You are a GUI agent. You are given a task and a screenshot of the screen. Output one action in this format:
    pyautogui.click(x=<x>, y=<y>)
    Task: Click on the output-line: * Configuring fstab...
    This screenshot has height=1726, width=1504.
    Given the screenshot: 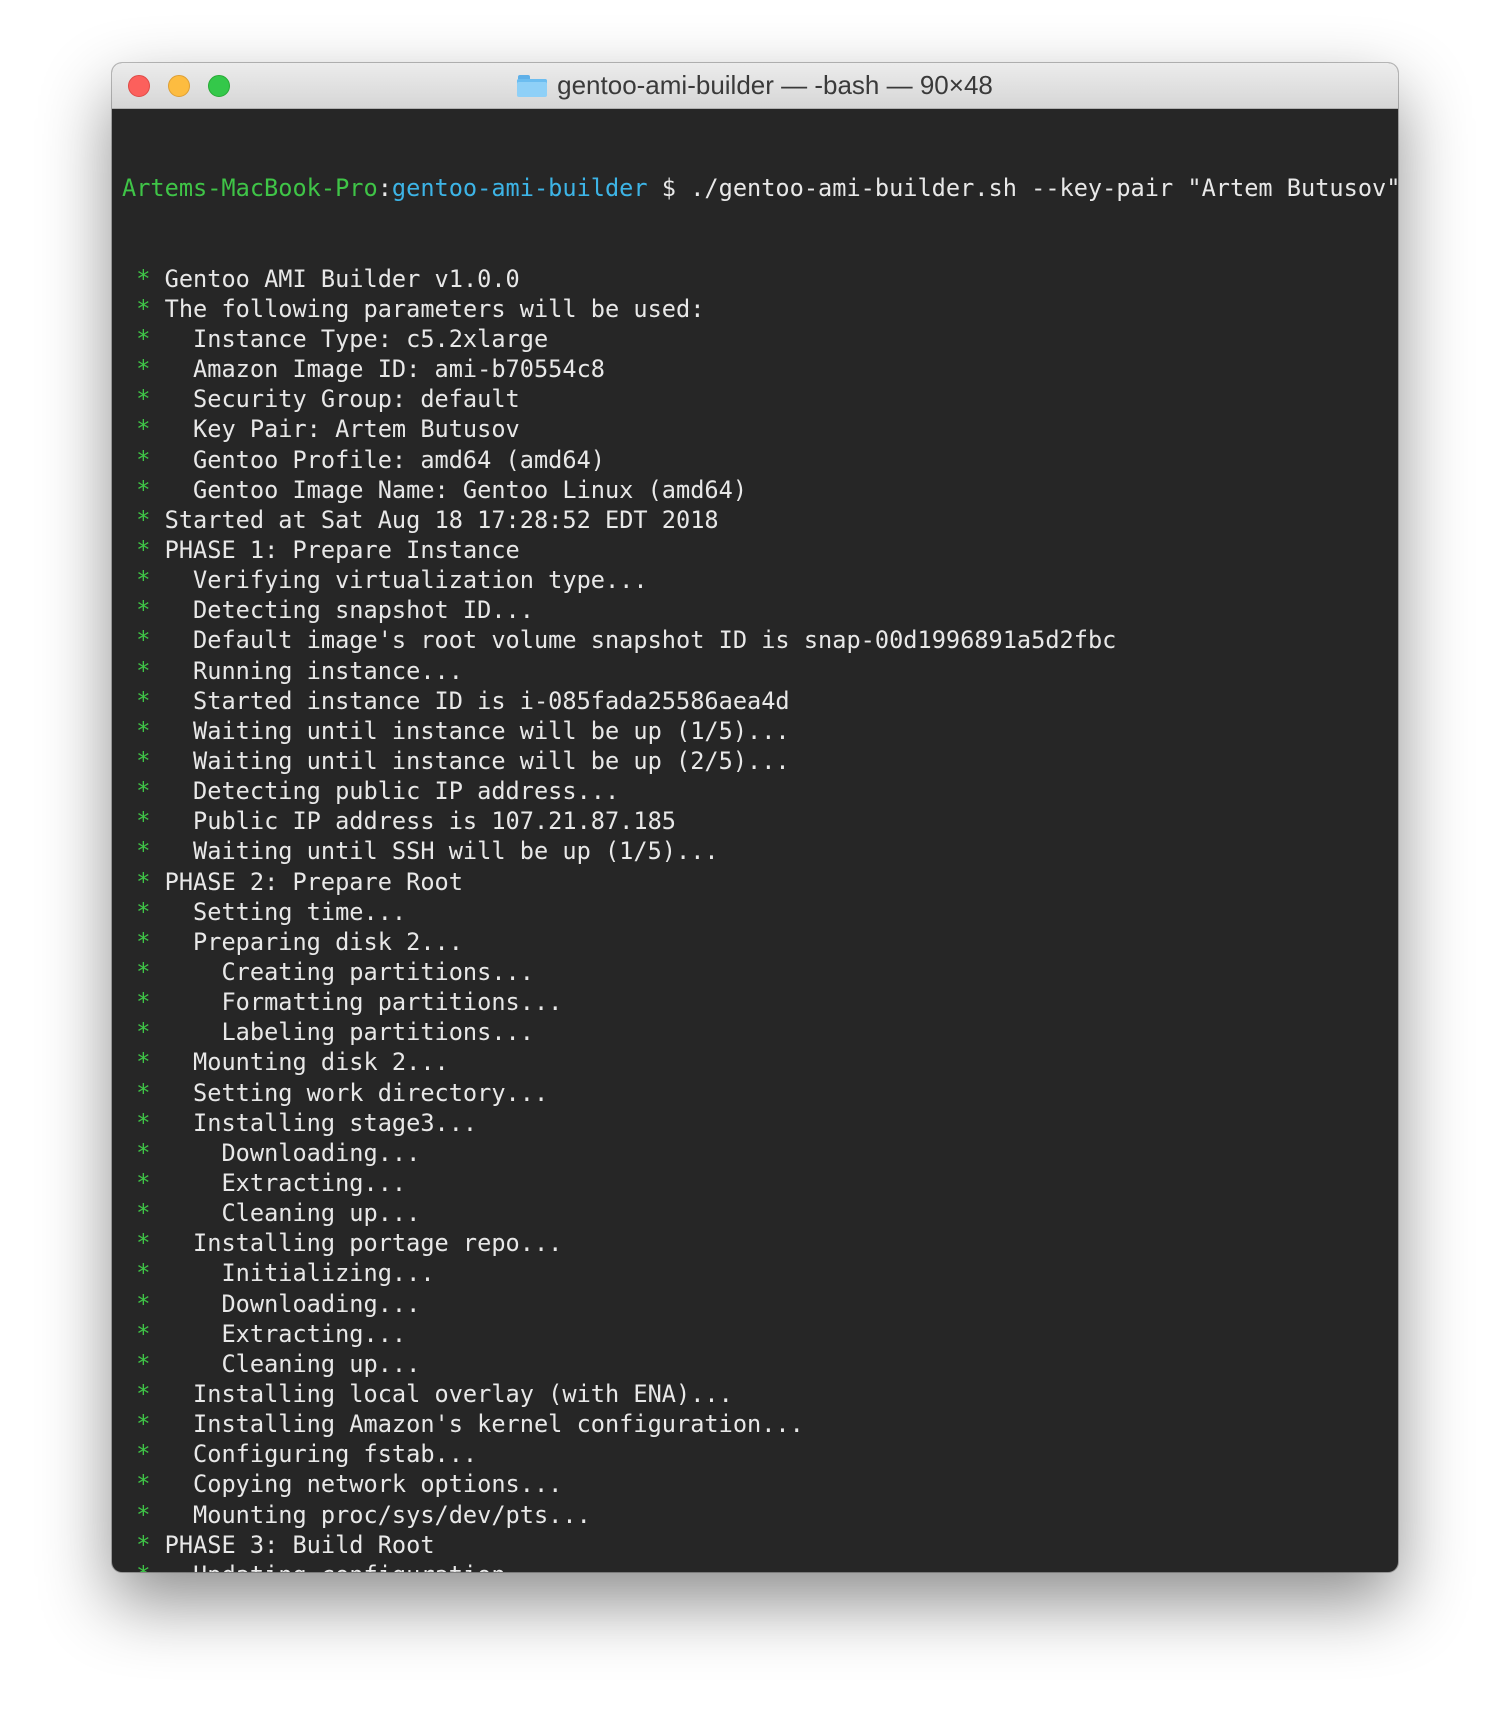 What is the action you would take?
    pyautogui.click(x=755, y=1454)
    